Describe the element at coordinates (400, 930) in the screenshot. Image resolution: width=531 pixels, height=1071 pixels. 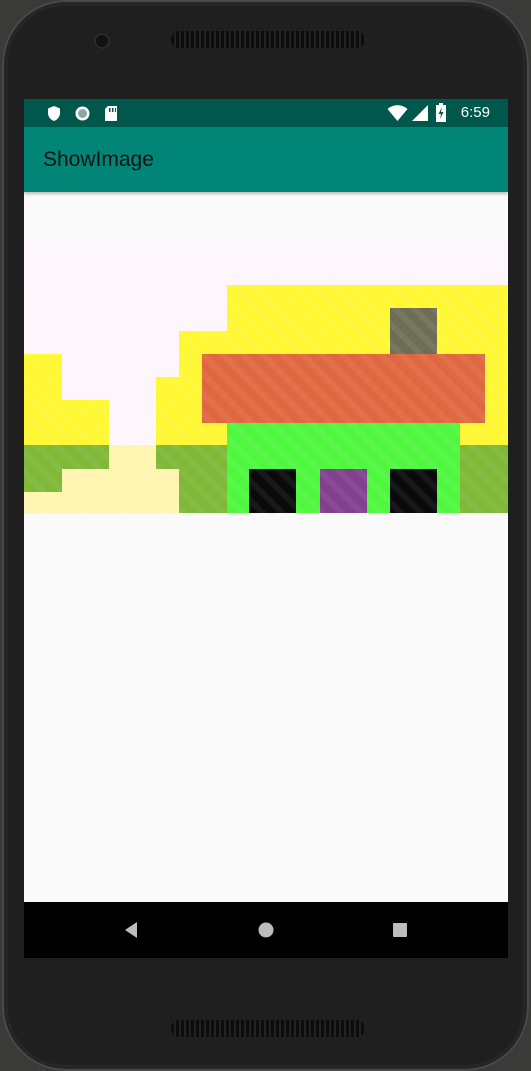
I see `recents-icon` at that location.